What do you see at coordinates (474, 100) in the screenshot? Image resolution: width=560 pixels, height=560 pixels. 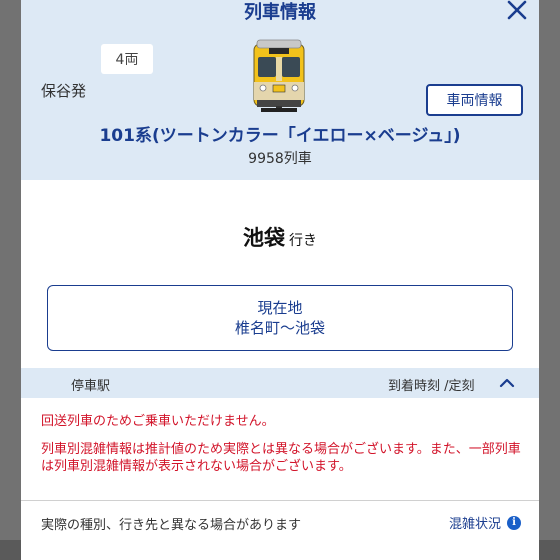 I see `vehicle-info-button: 車両情報` at bounding box center [474, 100].